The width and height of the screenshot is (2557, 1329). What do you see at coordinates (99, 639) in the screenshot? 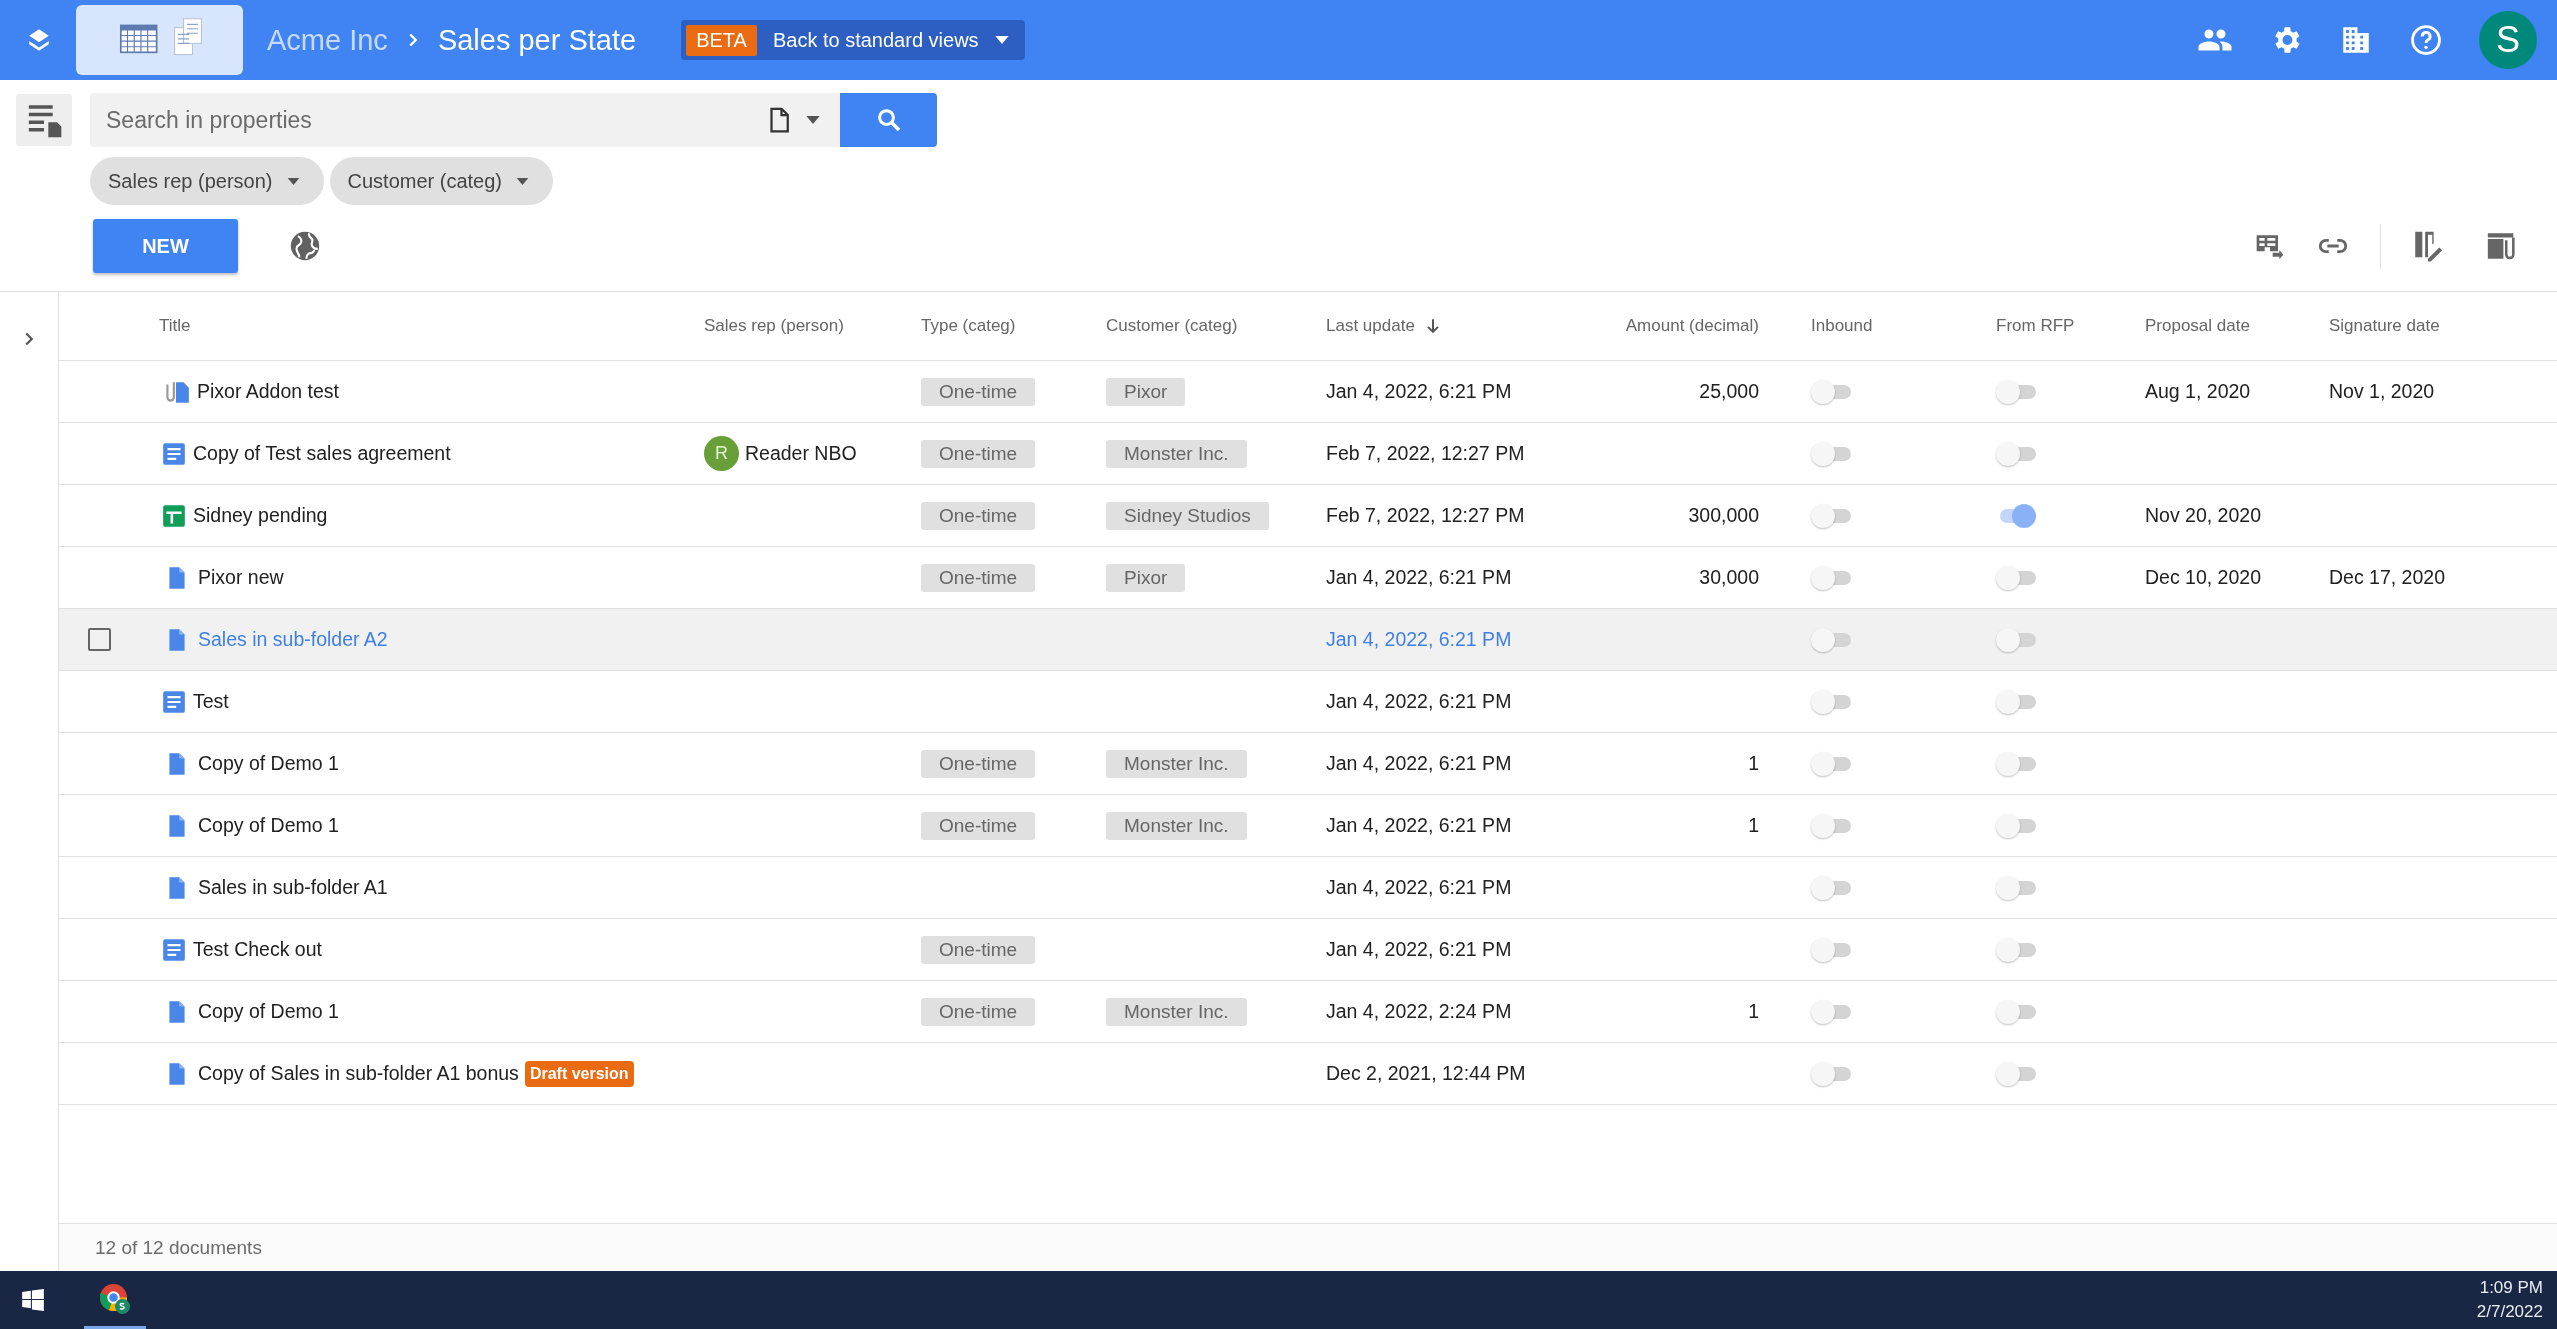
I see `row-checkbox` at bounding box center [99, 639].